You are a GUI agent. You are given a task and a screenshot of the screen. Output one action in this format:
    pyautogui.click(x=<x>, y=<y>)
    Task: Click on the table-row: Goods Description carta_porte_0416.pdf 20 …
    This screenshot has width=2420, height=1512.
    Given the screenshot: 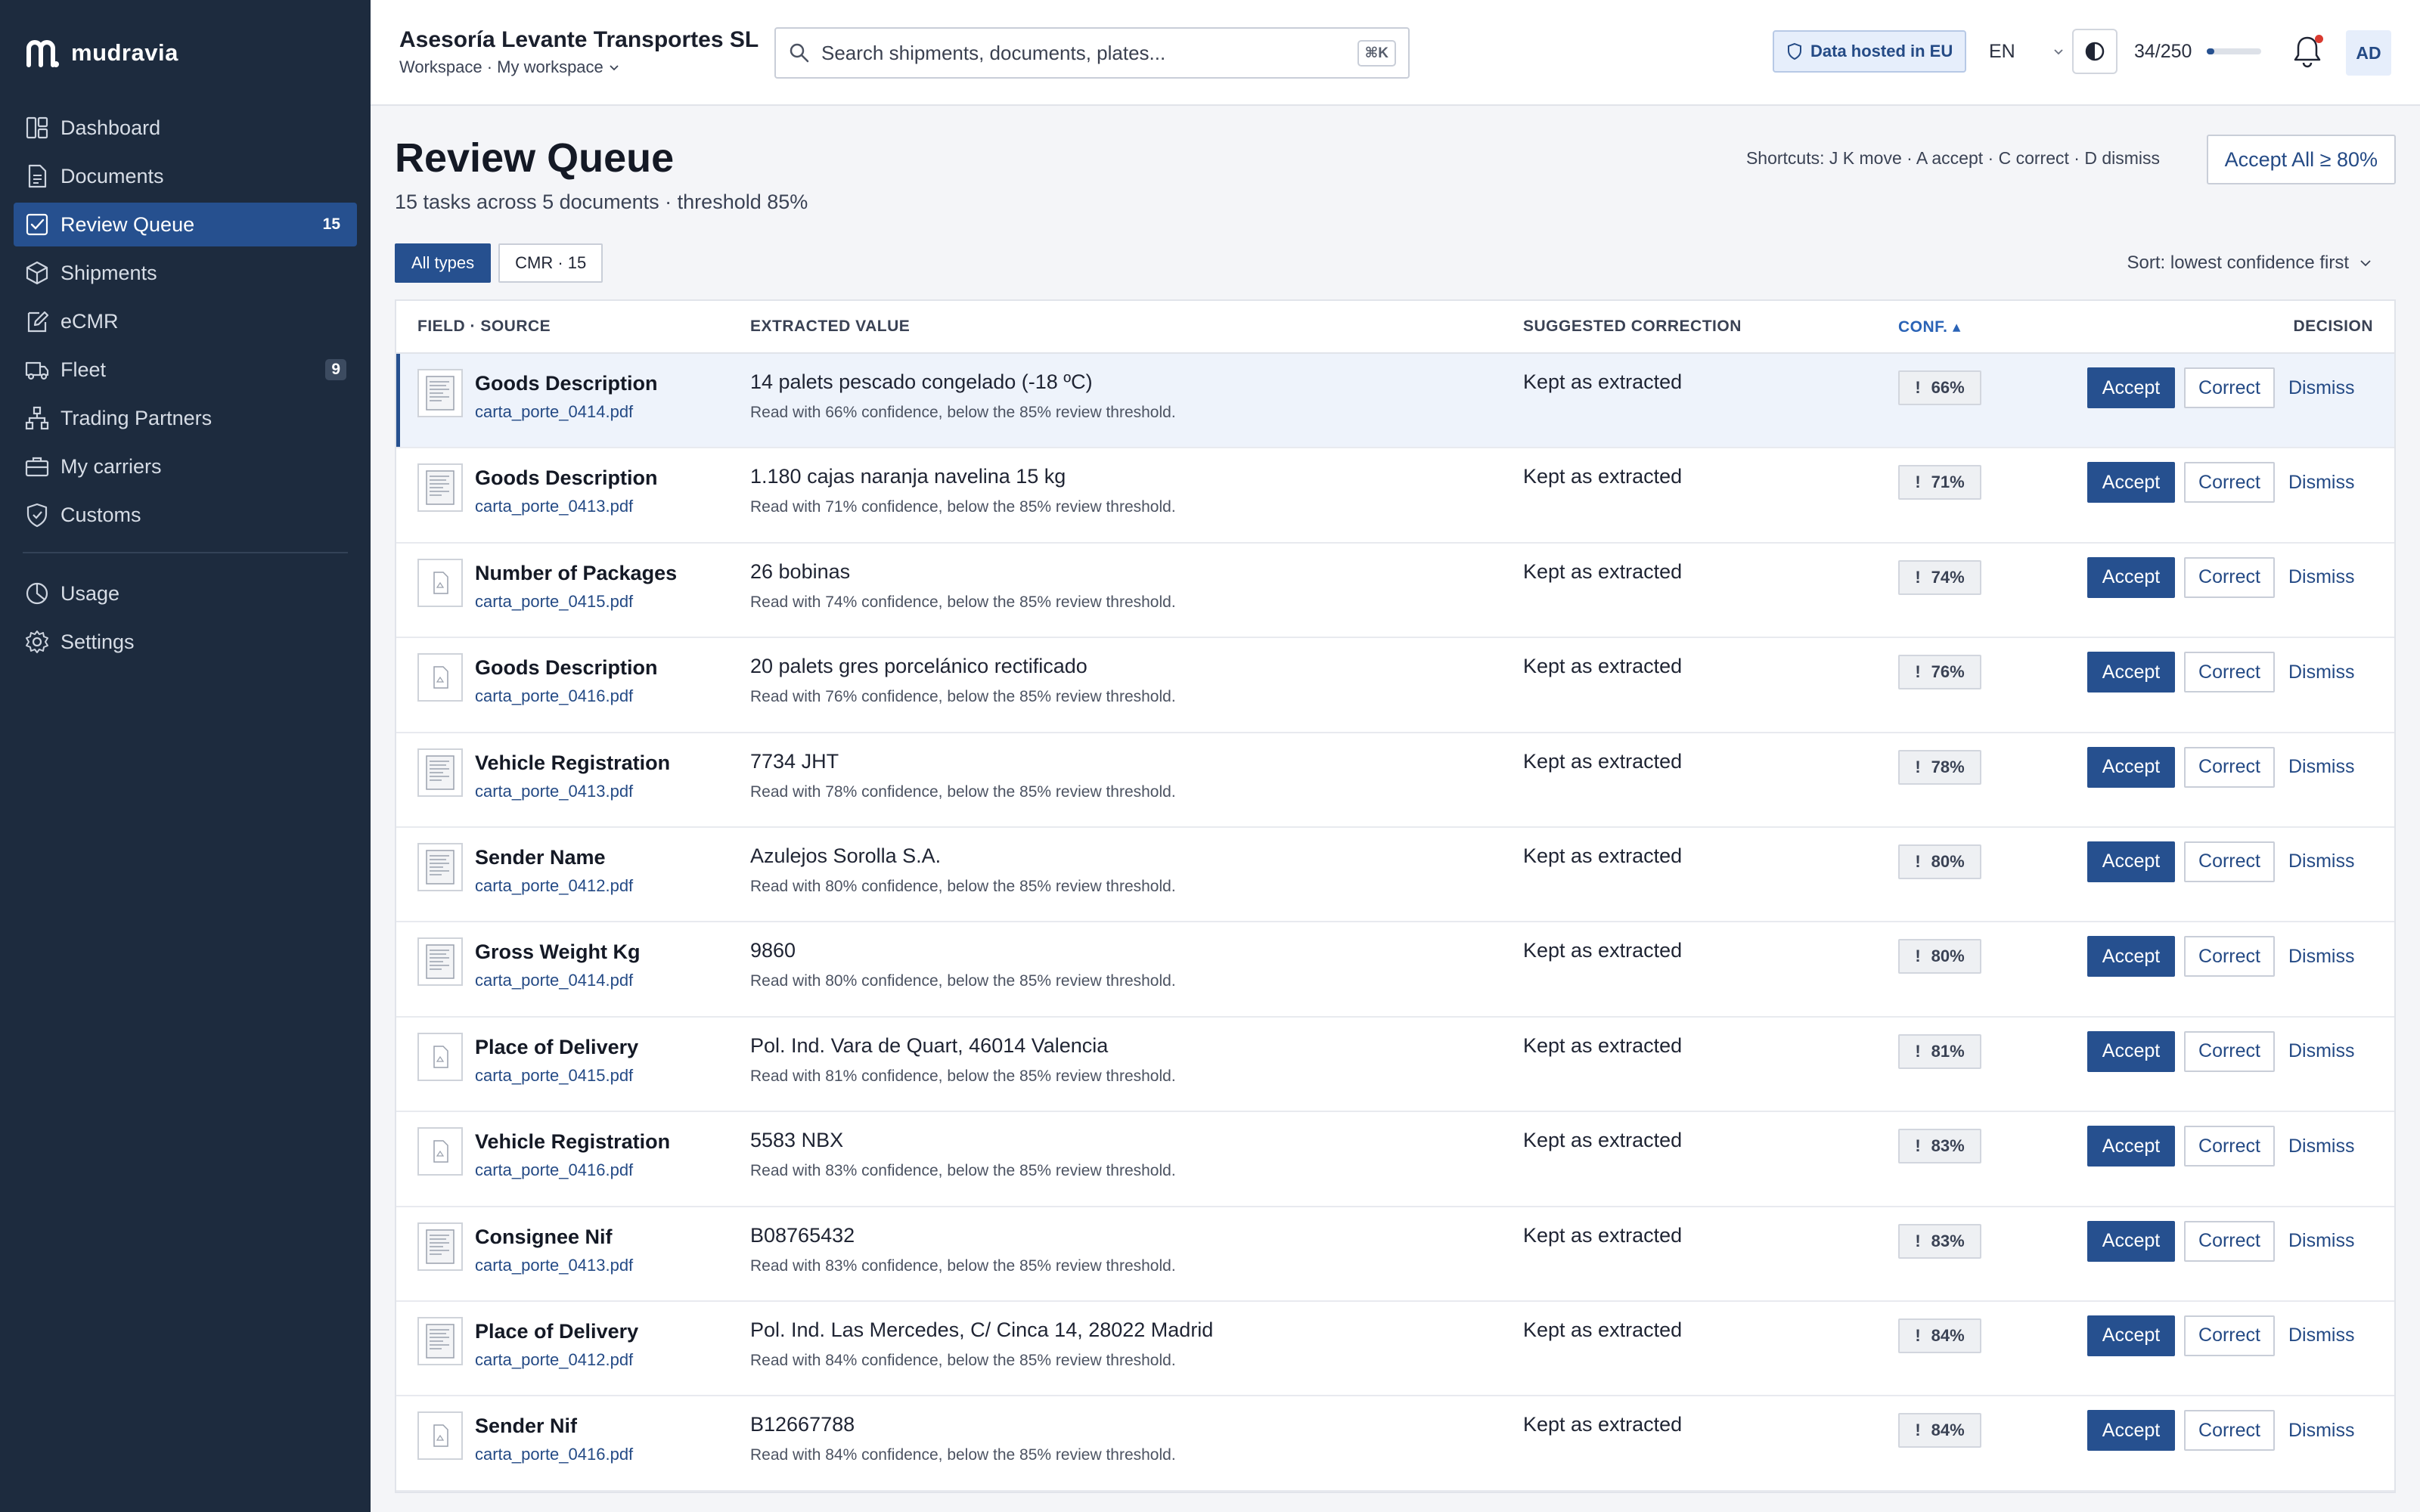 What is the action you would take?
    pyautogui.click(x=1395, y=685)
    